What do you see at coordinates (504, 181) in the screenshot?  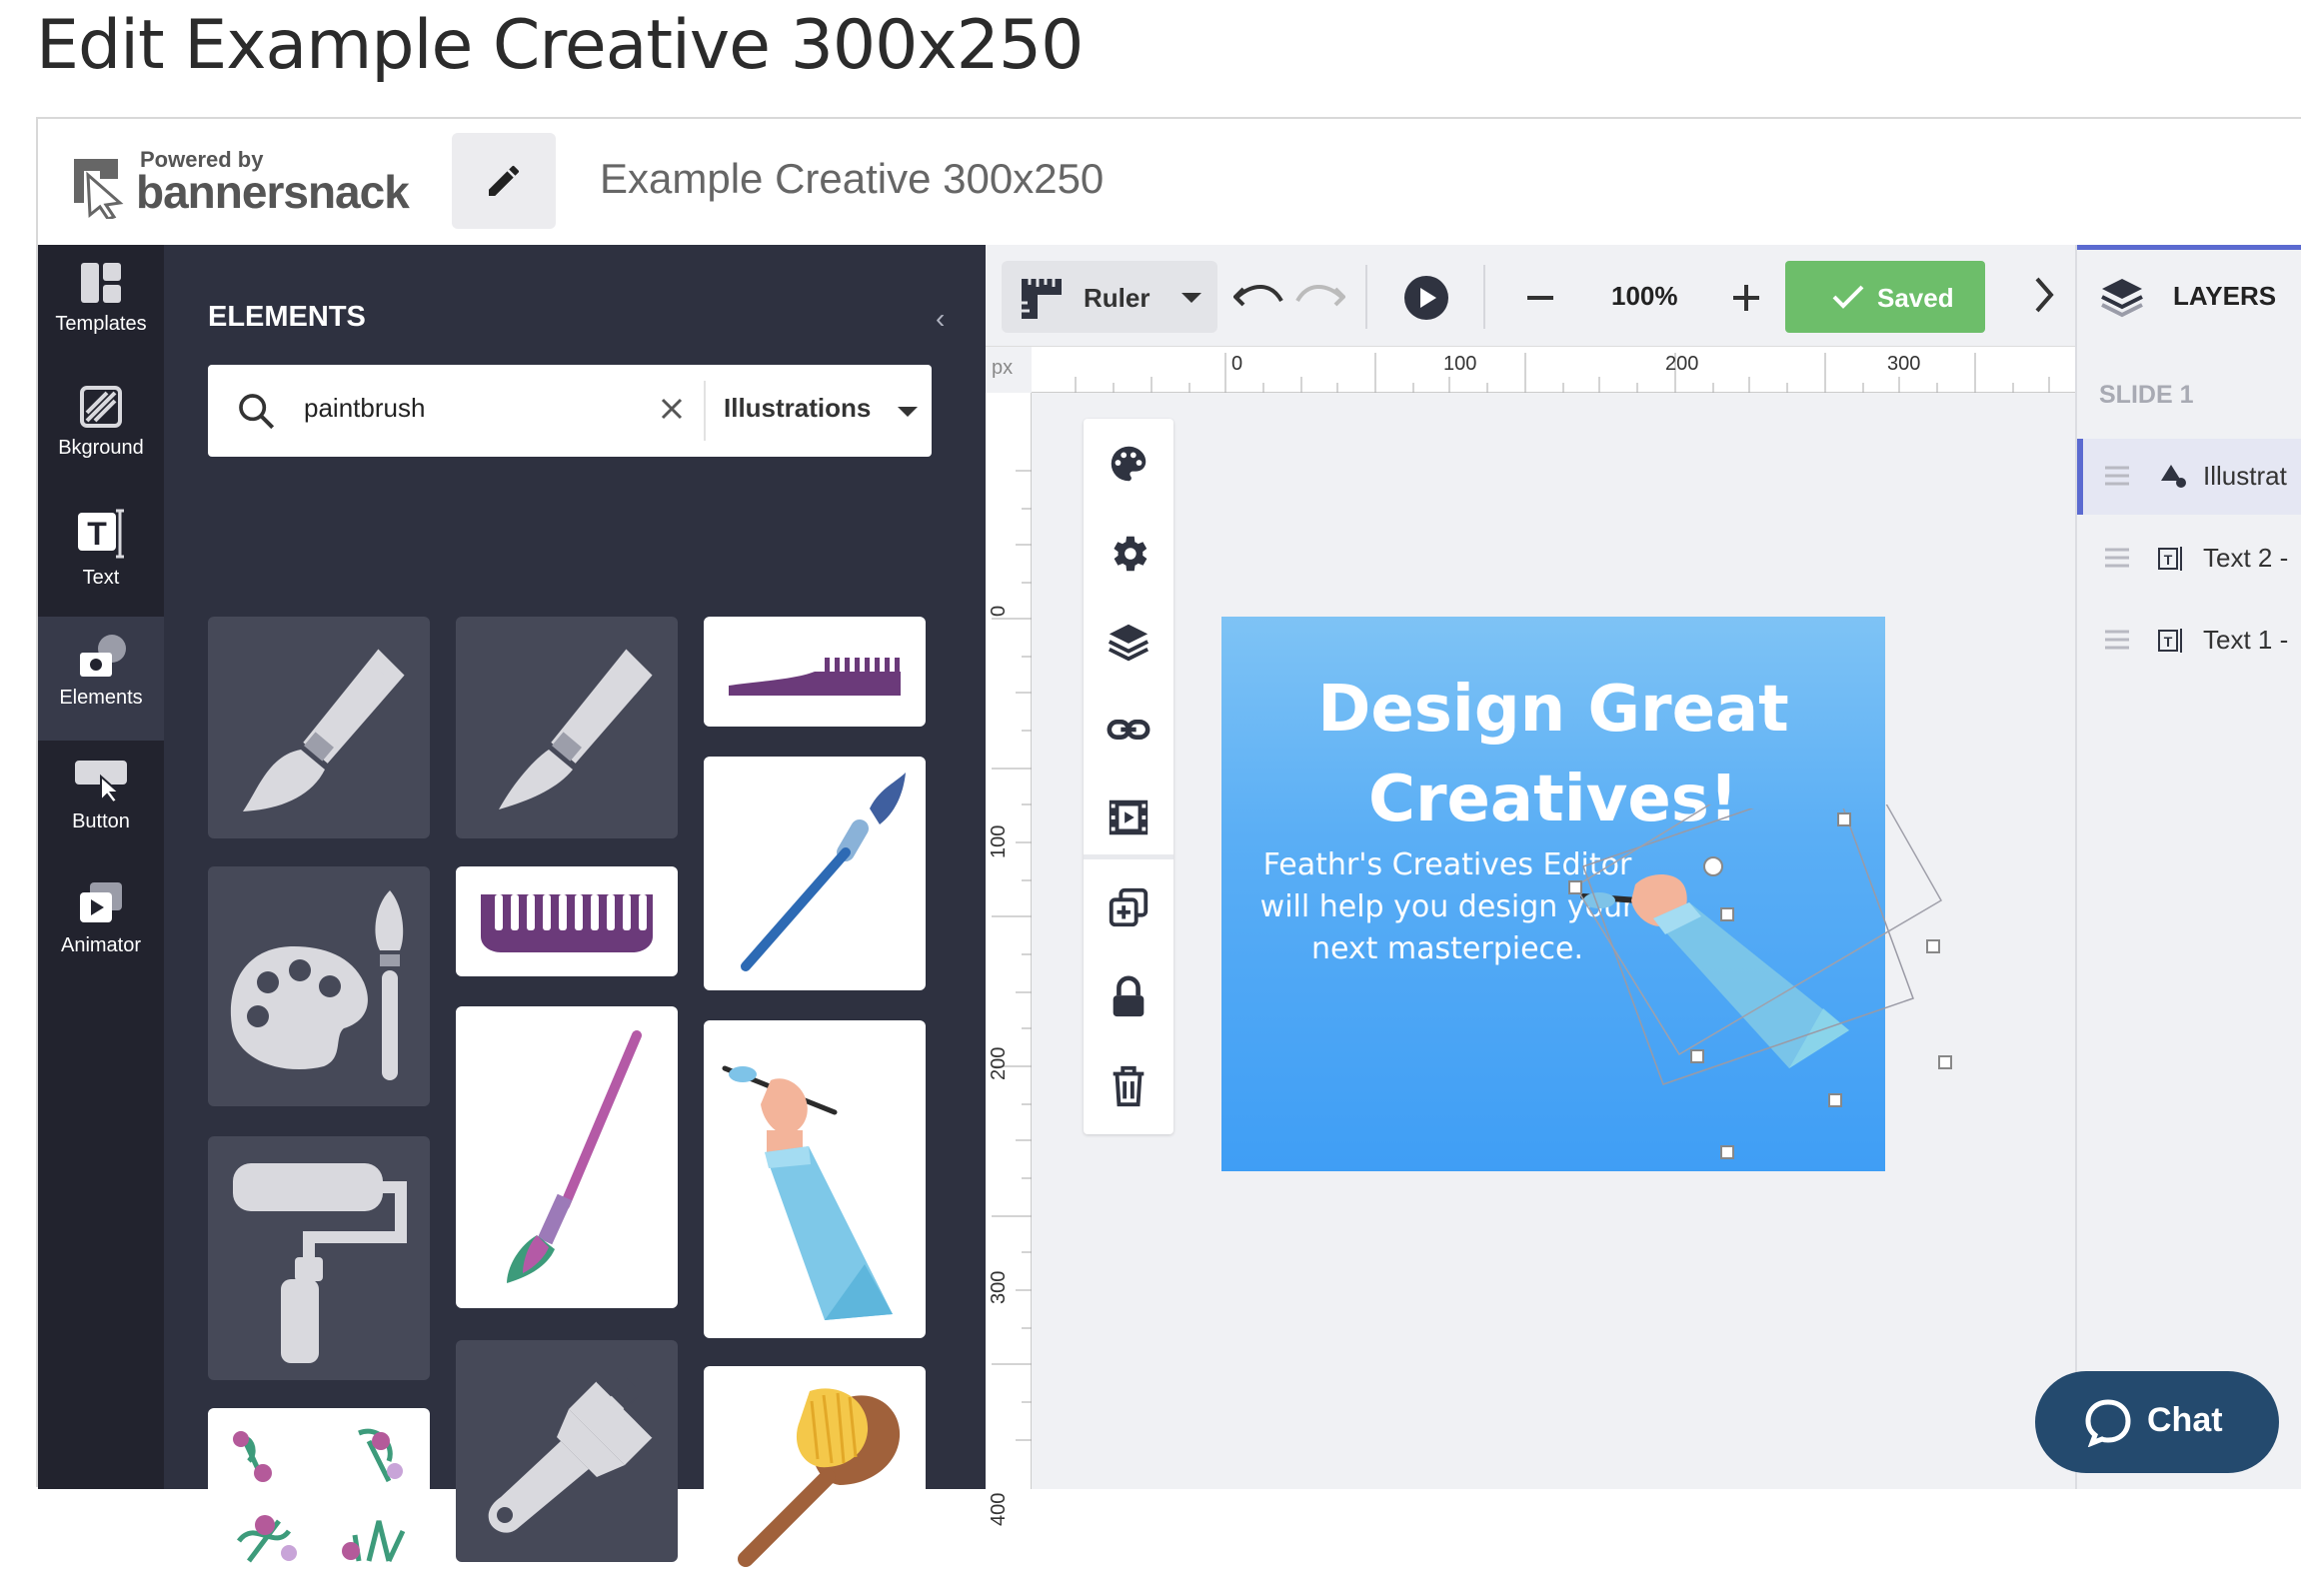 I see `edit-name-button` at bounding box center [504, 181].